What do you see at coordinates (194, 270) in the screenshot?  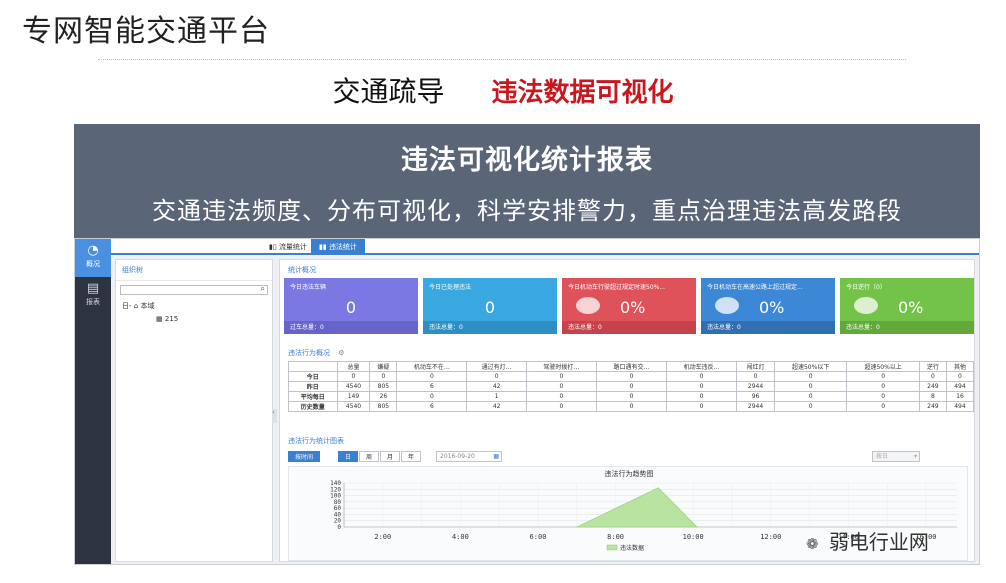 I see `tree-header: 组织树` at bounding box center [194, 270].